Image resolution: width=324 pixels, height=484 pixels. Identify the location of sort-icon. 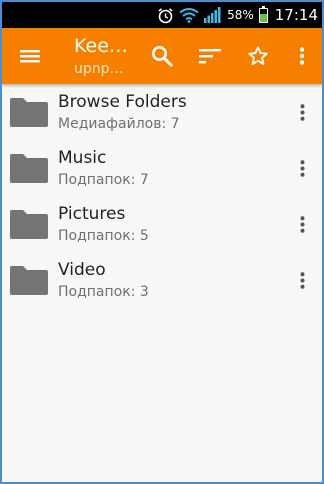
(210, 56).